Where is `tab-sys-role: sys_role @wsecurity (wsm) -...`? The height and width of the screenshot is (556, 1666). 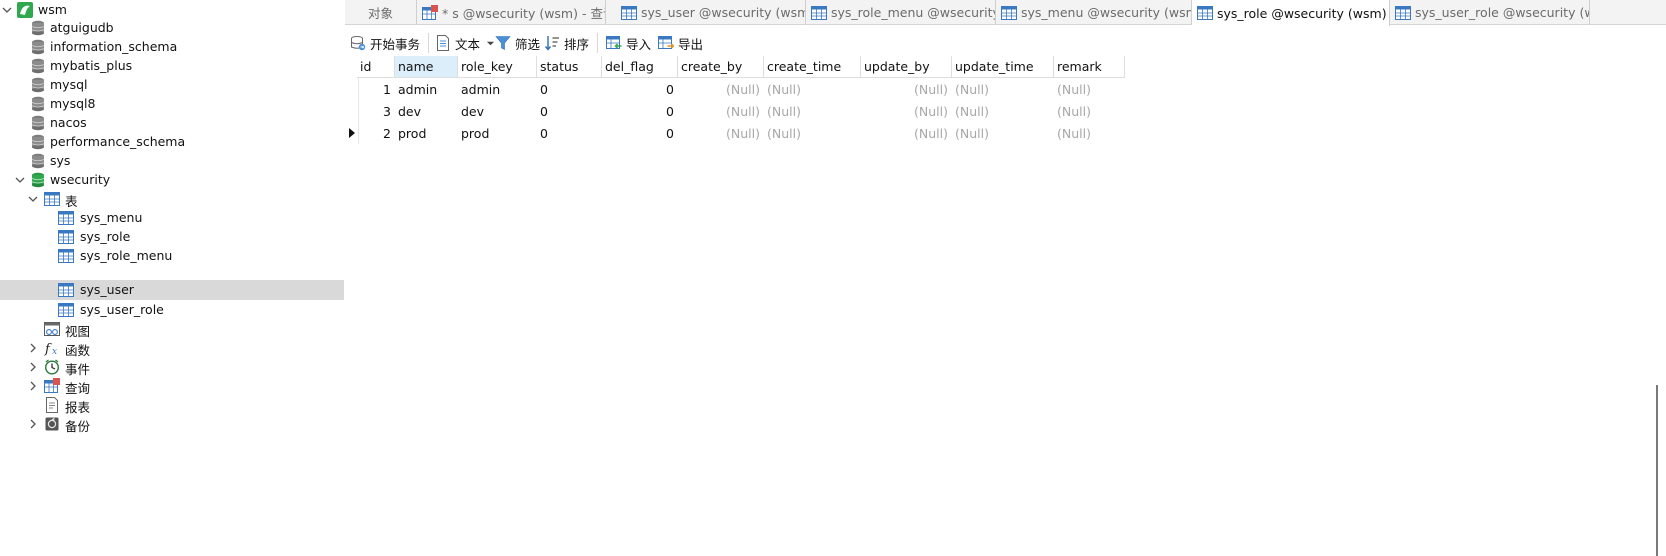
tab-sys-role: sys_role @wsecurity (wsm) -... is located at coordinates (1291, 13).